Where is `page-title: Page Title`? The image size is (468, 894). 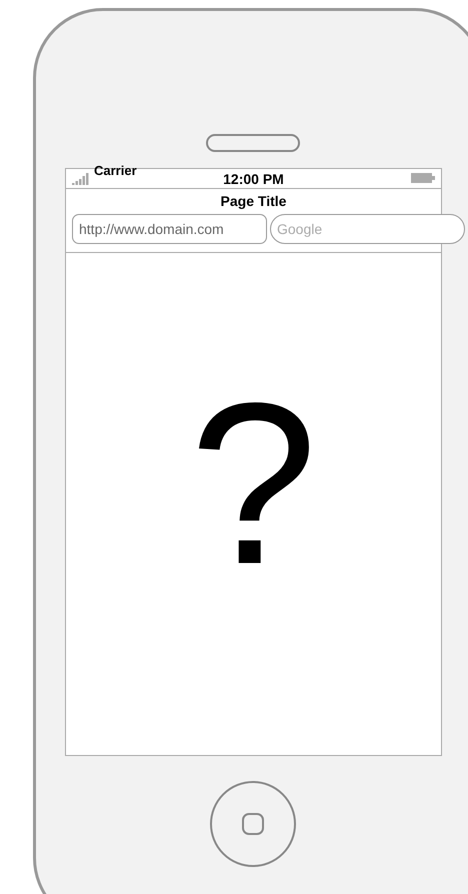
page-title: Page Title is located at coordinates (254, 201).